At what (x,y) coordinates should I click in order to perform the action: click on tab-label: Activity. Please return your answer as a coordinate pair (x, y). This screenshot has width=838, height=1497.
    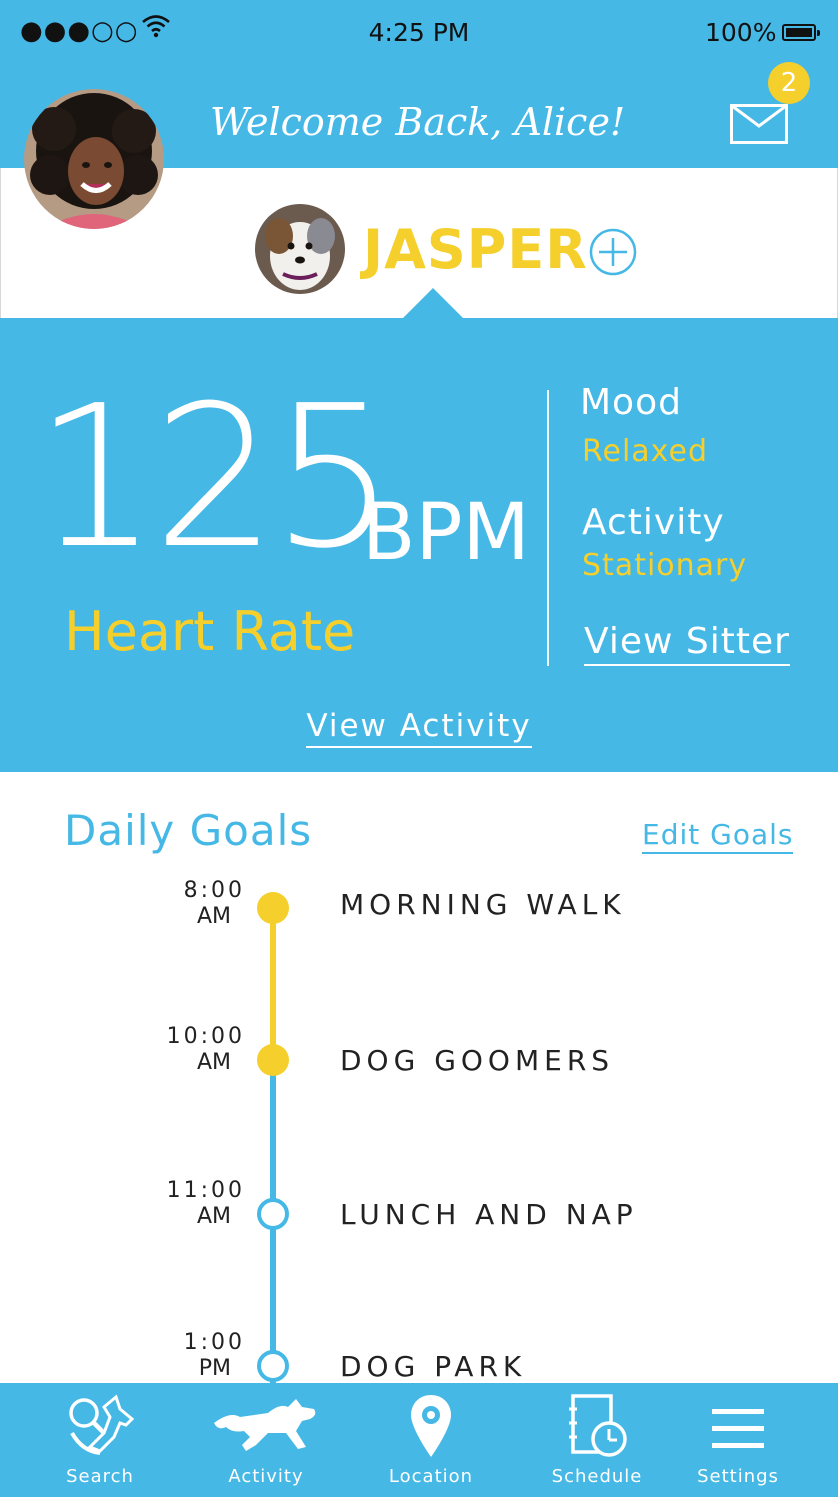
    Looking at the image, I should click on (266, 1476).